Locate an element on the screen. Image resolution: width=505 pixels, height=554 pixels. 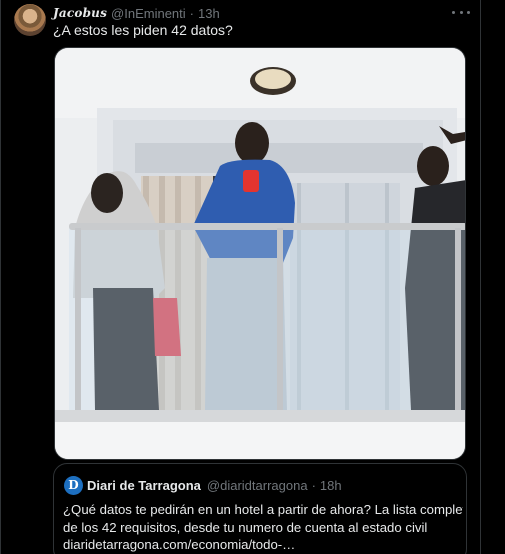
tweet-text: ¿A estos les piden 42 datos? is located at coordinates (143, 30).